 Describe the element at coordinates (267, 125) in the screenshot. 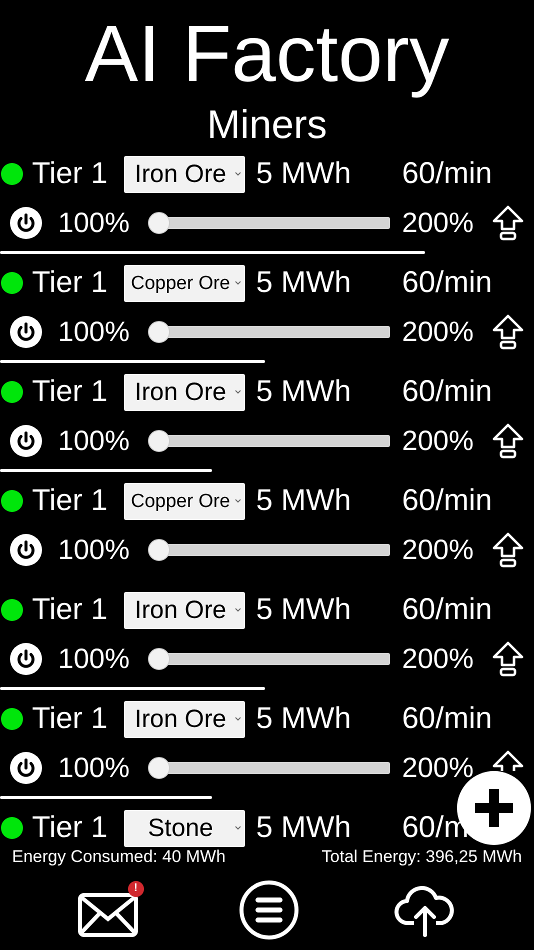

I see `page-title: Miners` at that location.